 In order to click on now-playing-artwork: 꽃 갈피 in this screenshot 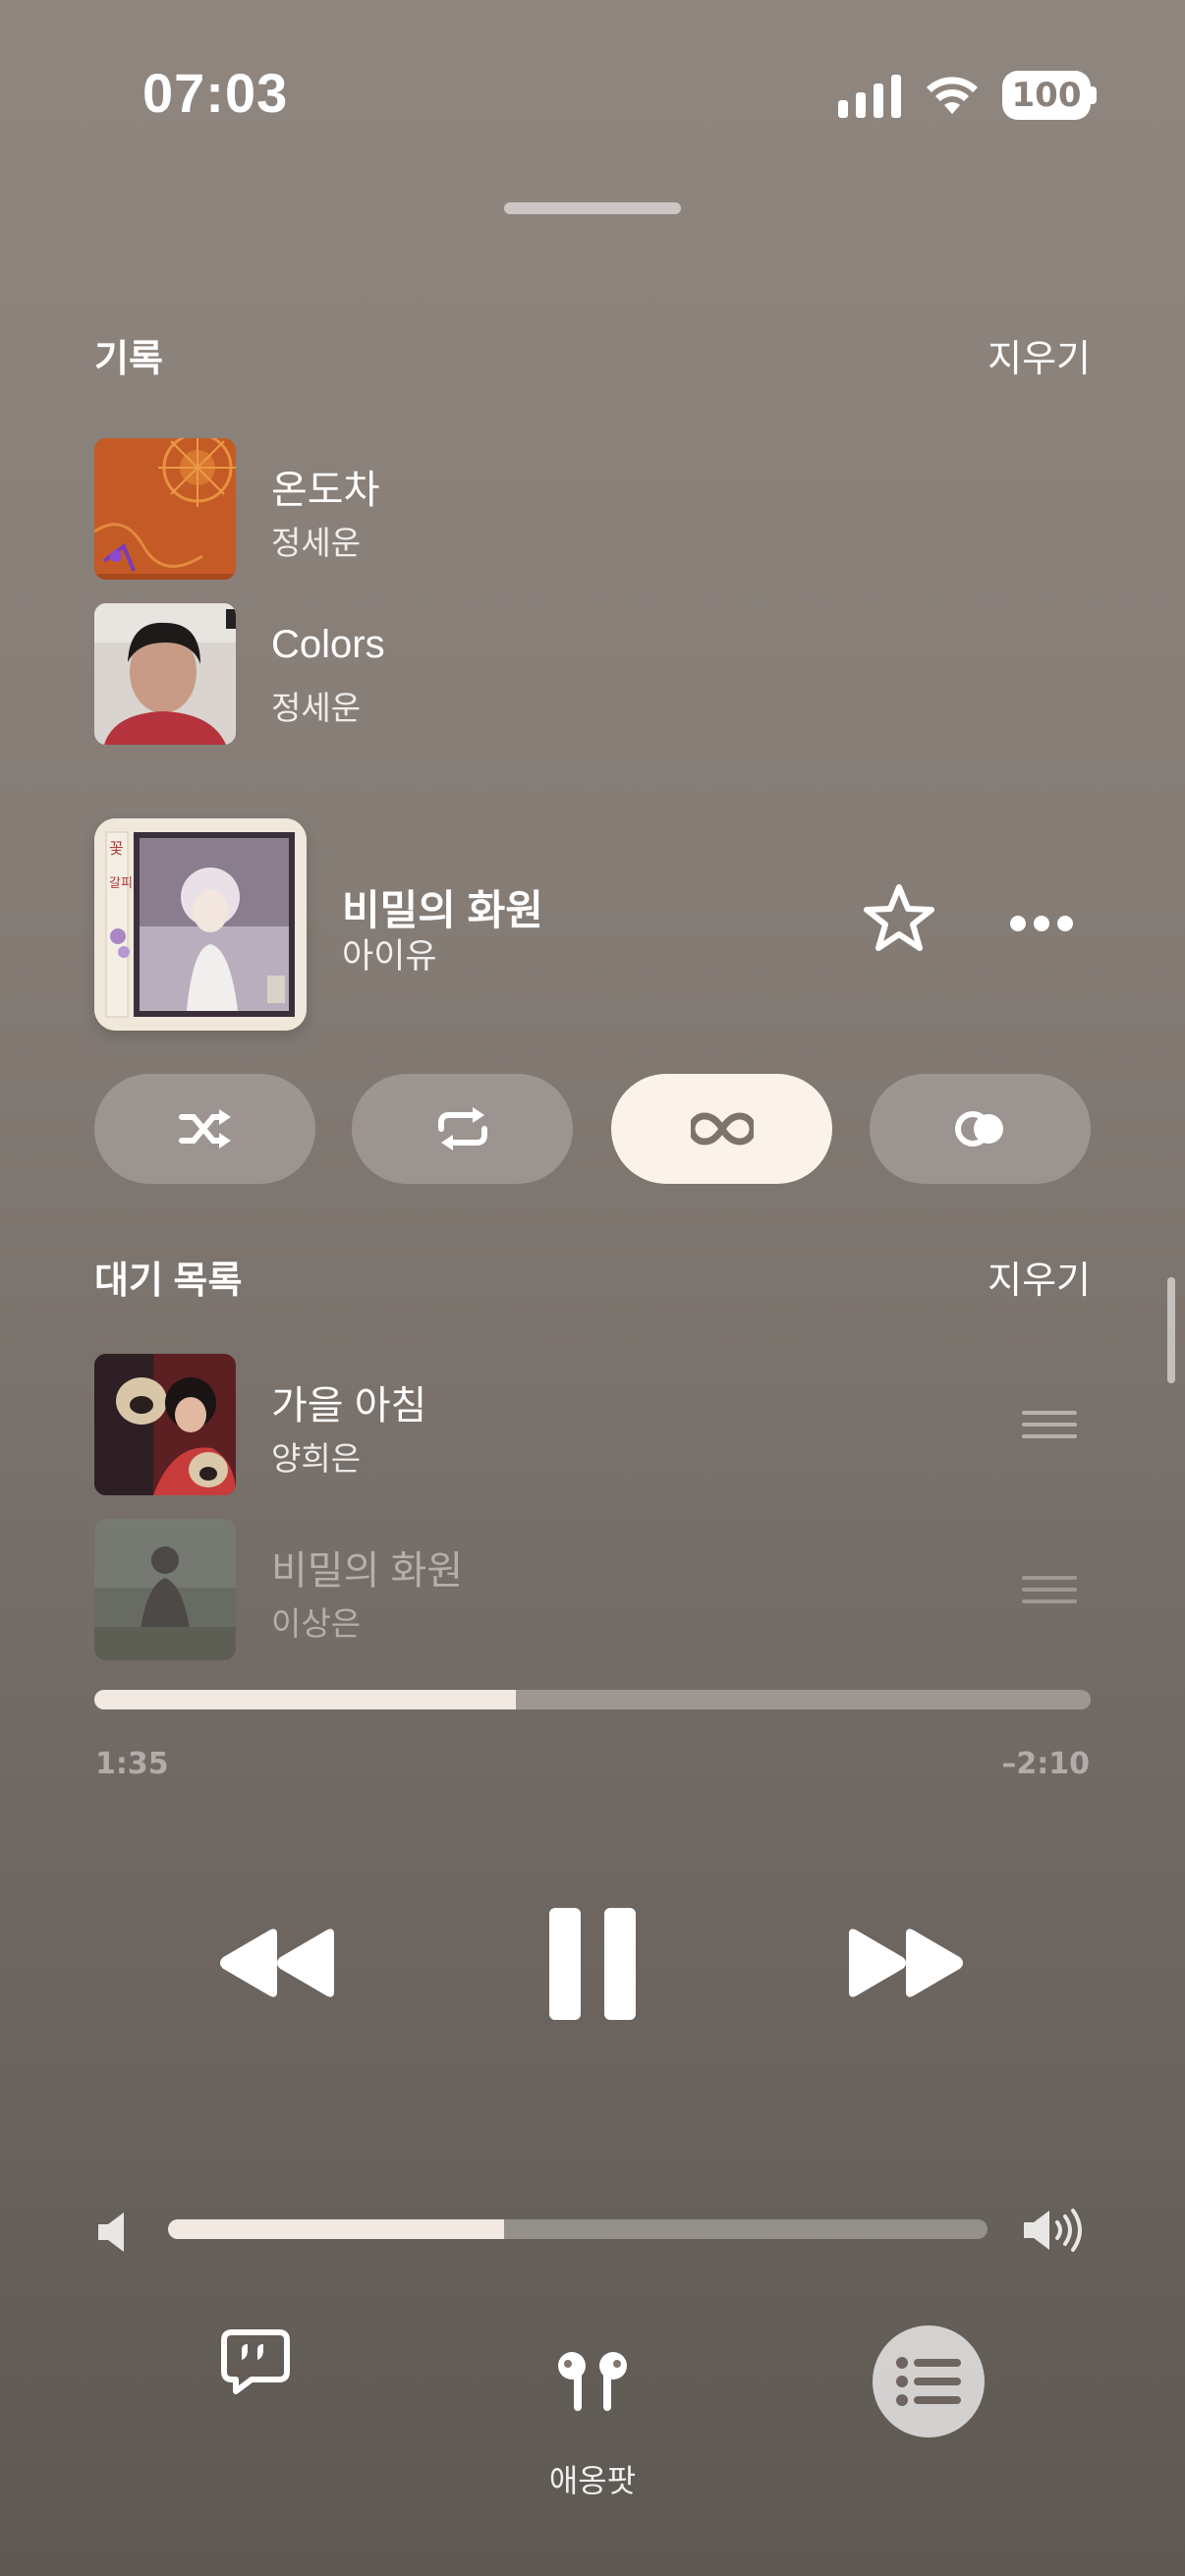, I will do `click(200, 924)`.